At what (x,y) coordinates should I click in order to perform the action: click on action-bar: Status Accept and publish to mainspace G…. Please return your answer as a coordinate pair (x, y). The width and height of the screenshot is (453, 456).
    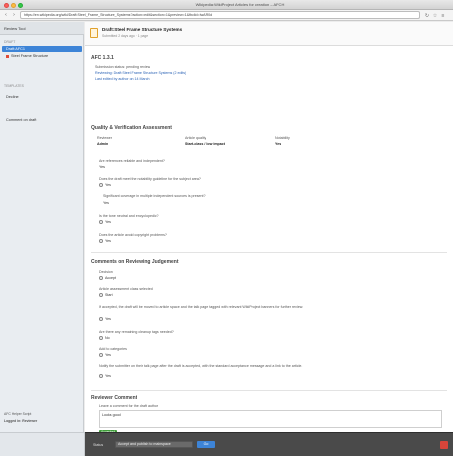
    Looking at the image, I should click on (269, 444).